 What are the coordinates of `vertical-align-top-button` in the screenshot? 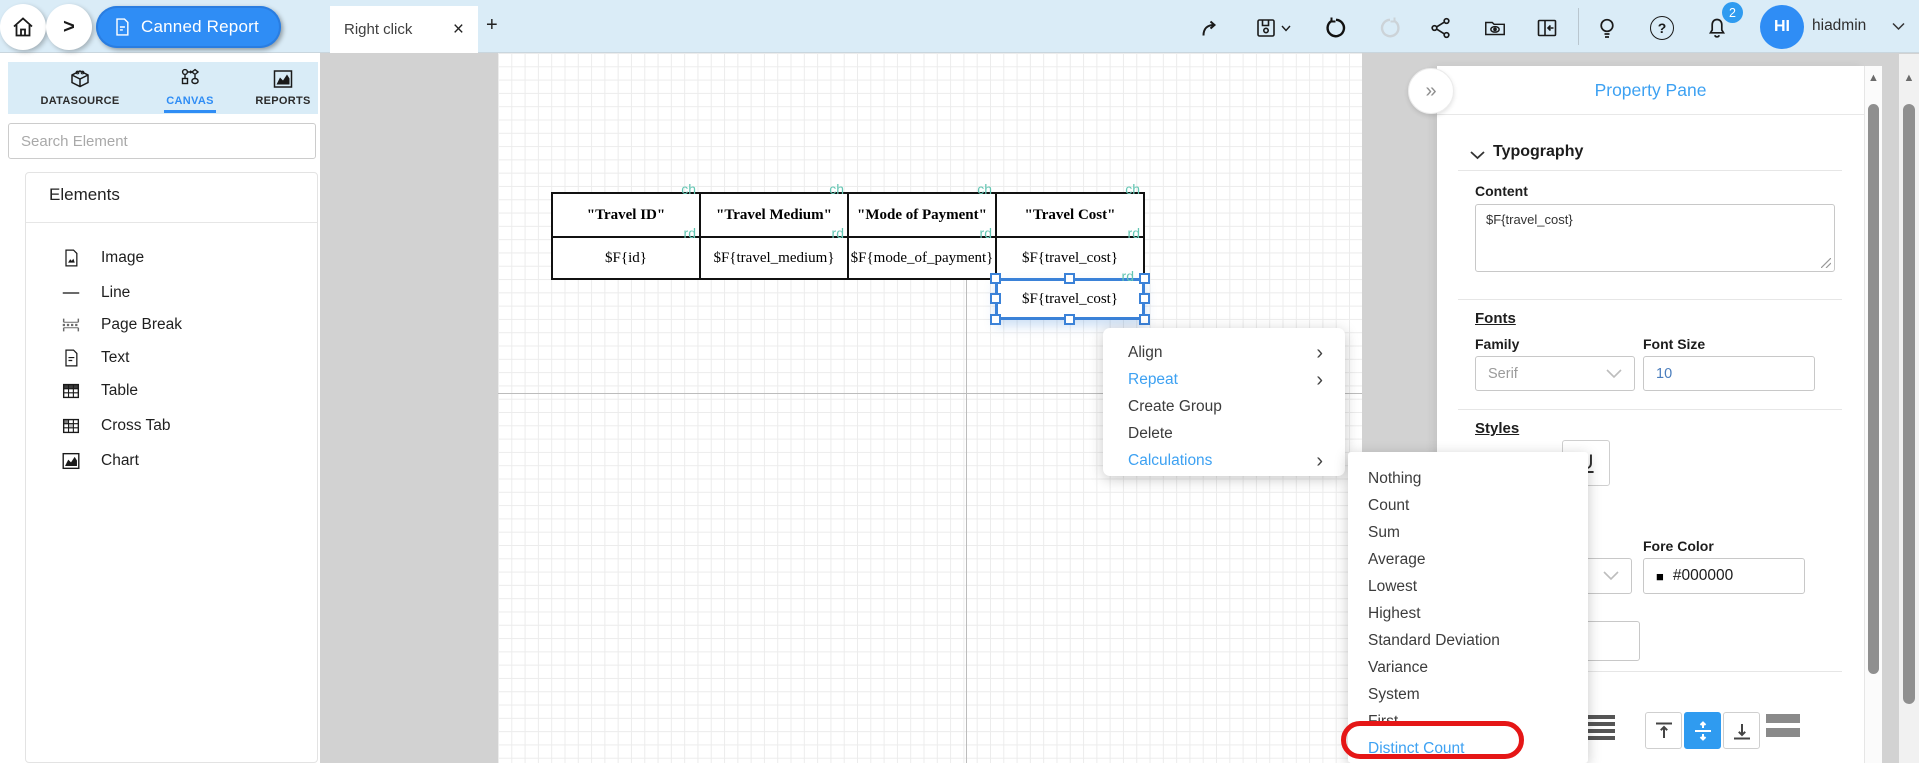 It's located at (1663, 730).